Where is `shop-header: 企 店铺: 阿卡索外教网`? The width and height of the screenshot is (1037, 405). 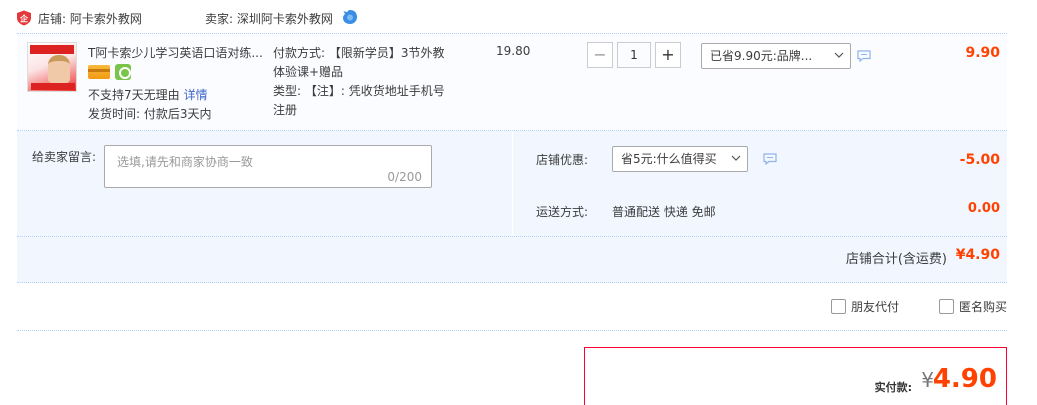 shop-header: 企 店铺: 阿卡索外教网 is located at coordinates (79, 18).